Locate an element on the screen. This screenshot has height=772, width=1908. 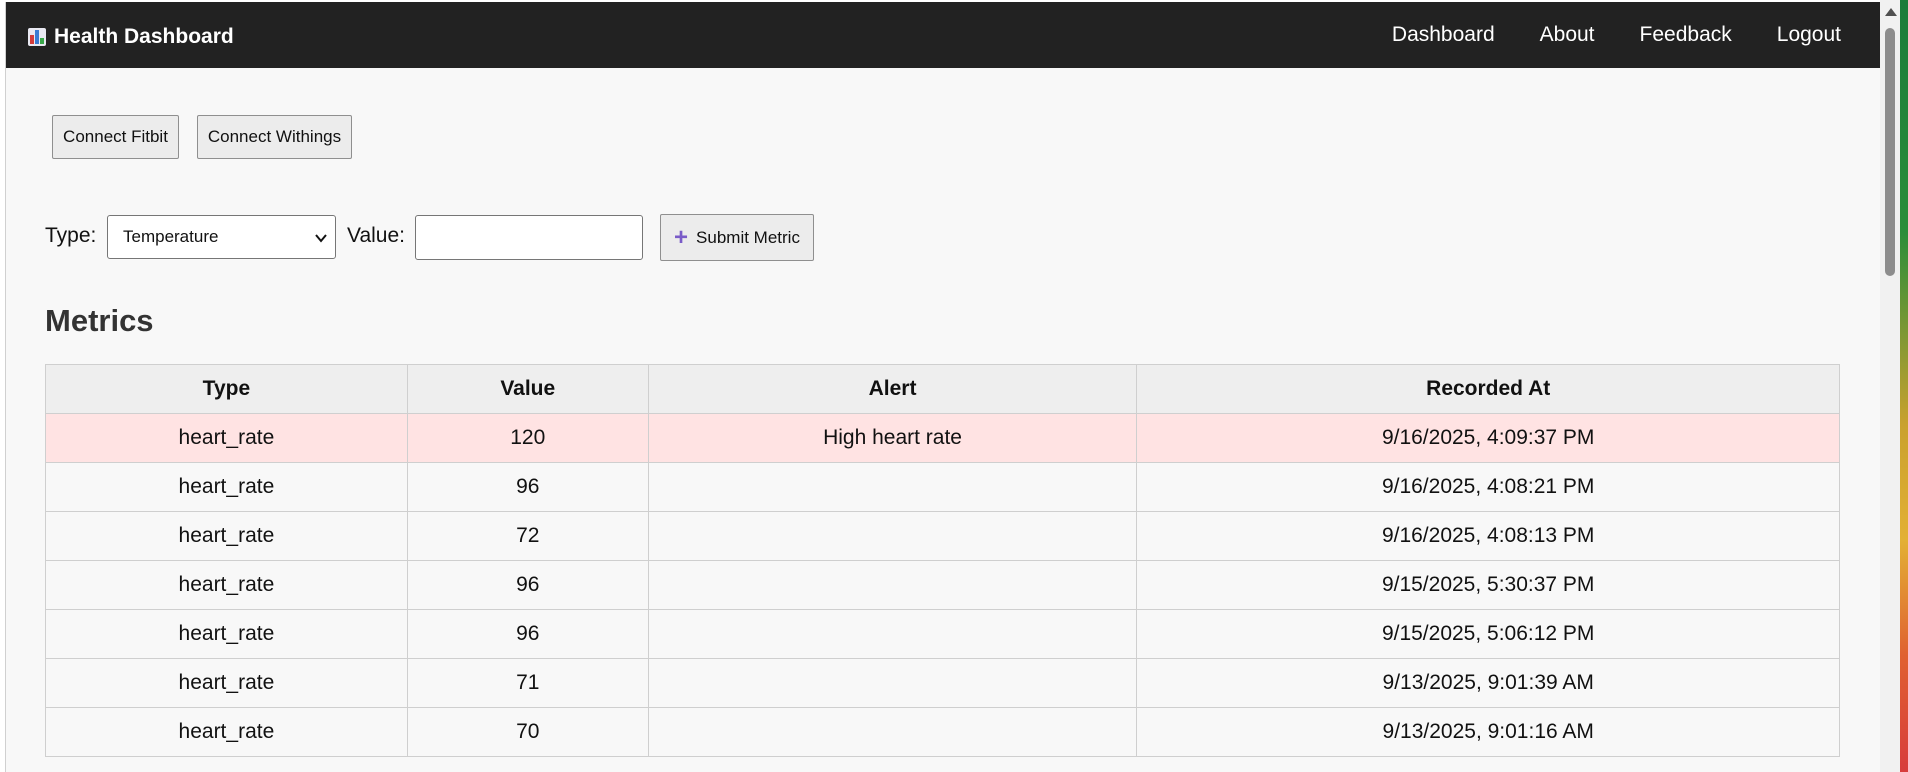
window-edge-strip is located at coordinates (1904, 386).